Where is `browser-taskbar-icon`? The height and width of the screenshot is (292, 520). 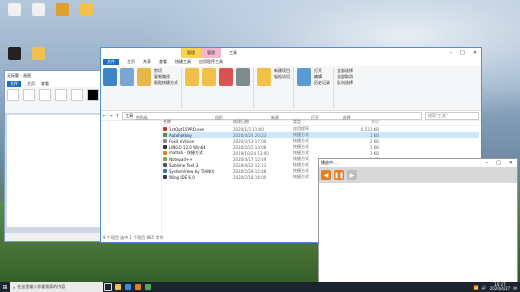
browser-taskbar-icon is located at coordinates (128, 287).